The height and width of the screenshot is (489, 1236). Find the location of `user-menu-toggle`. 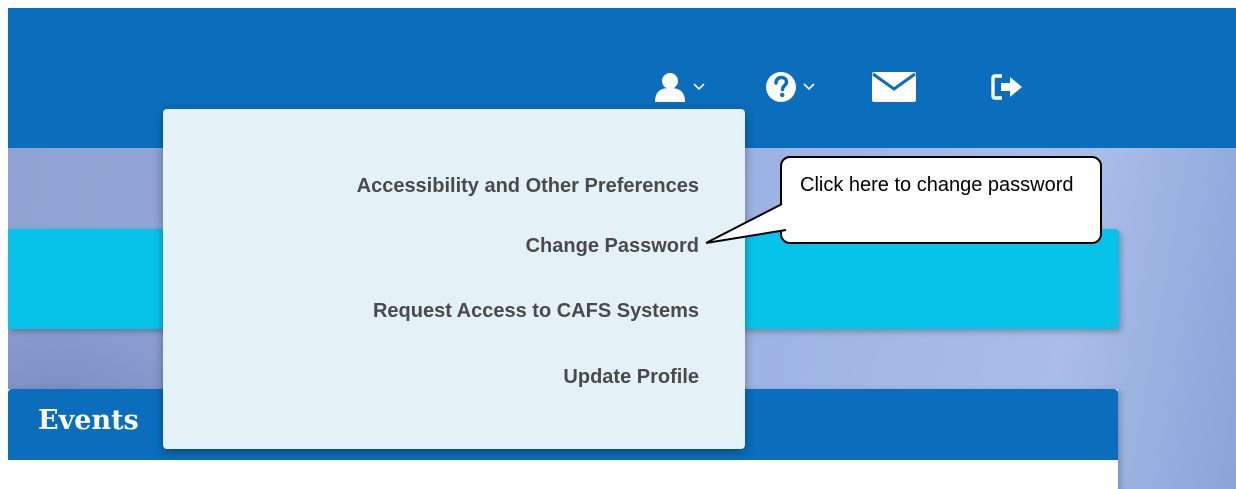

user-menu-toggle is located at coordinates (679, 87).